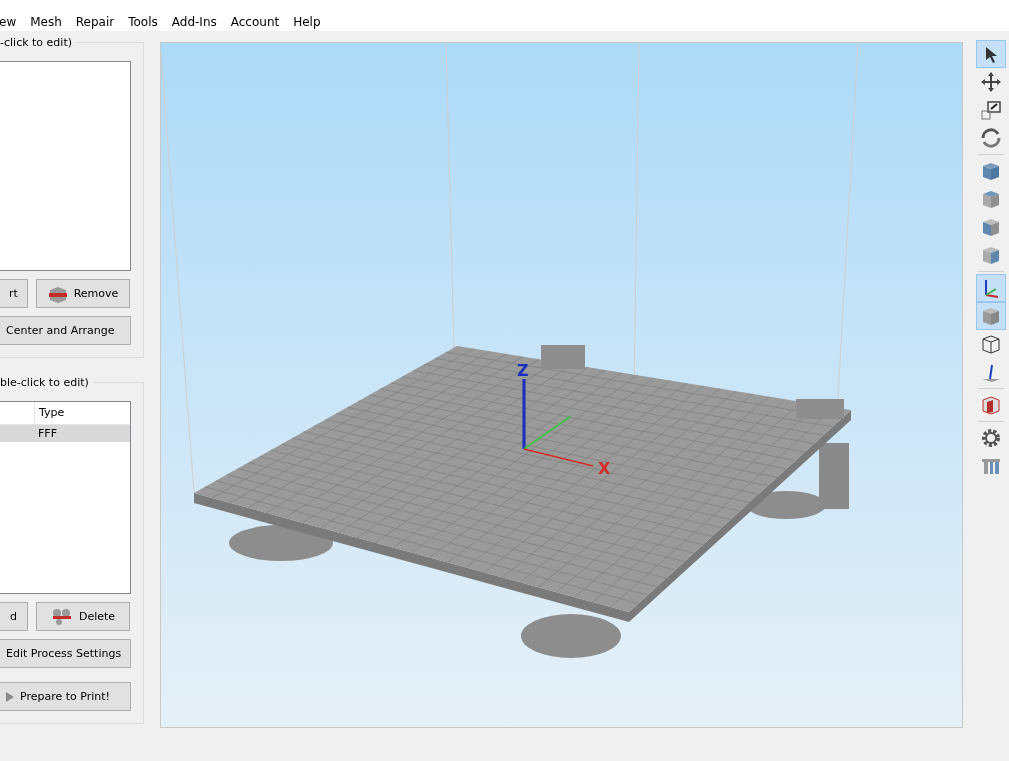 This screenshot has height=761, width=1009. I want to click on settings-icon, so click(991, 438).